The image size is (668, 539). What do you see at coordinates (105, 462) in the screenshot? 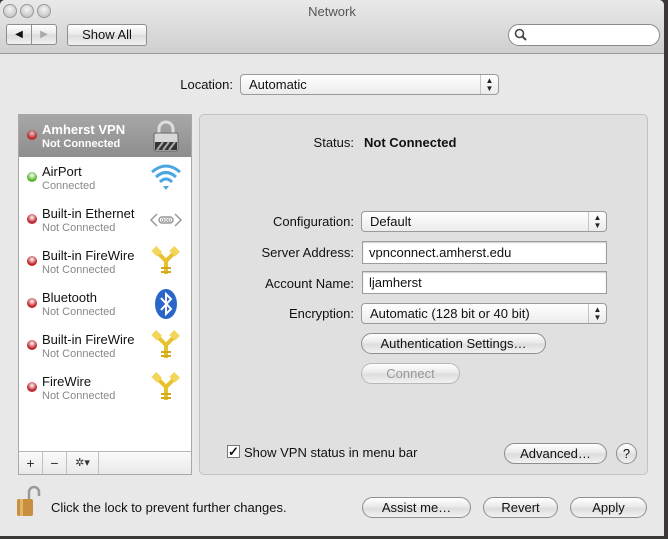
I see `service-list-toolbar: + − ✲▾` at bounding box center [105, 462].